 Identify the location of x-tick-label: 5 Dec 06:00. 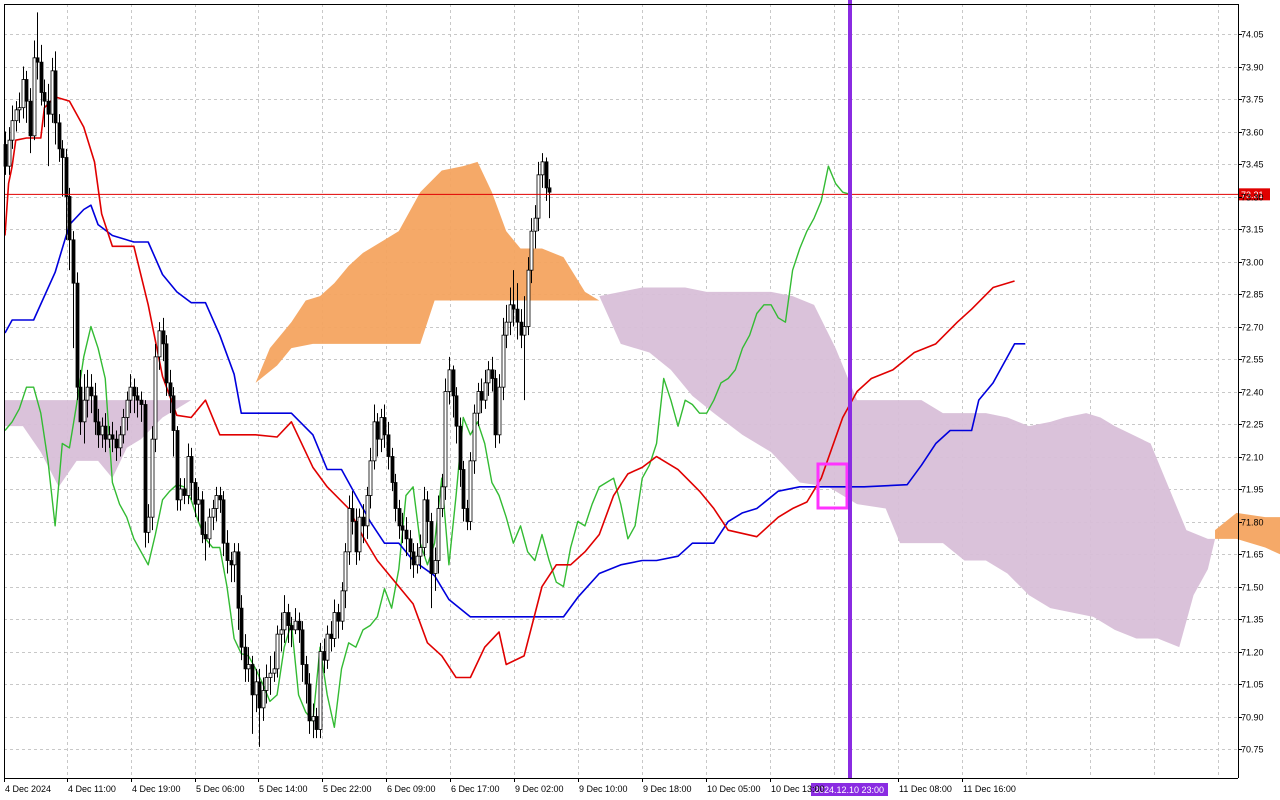
(220, 789).